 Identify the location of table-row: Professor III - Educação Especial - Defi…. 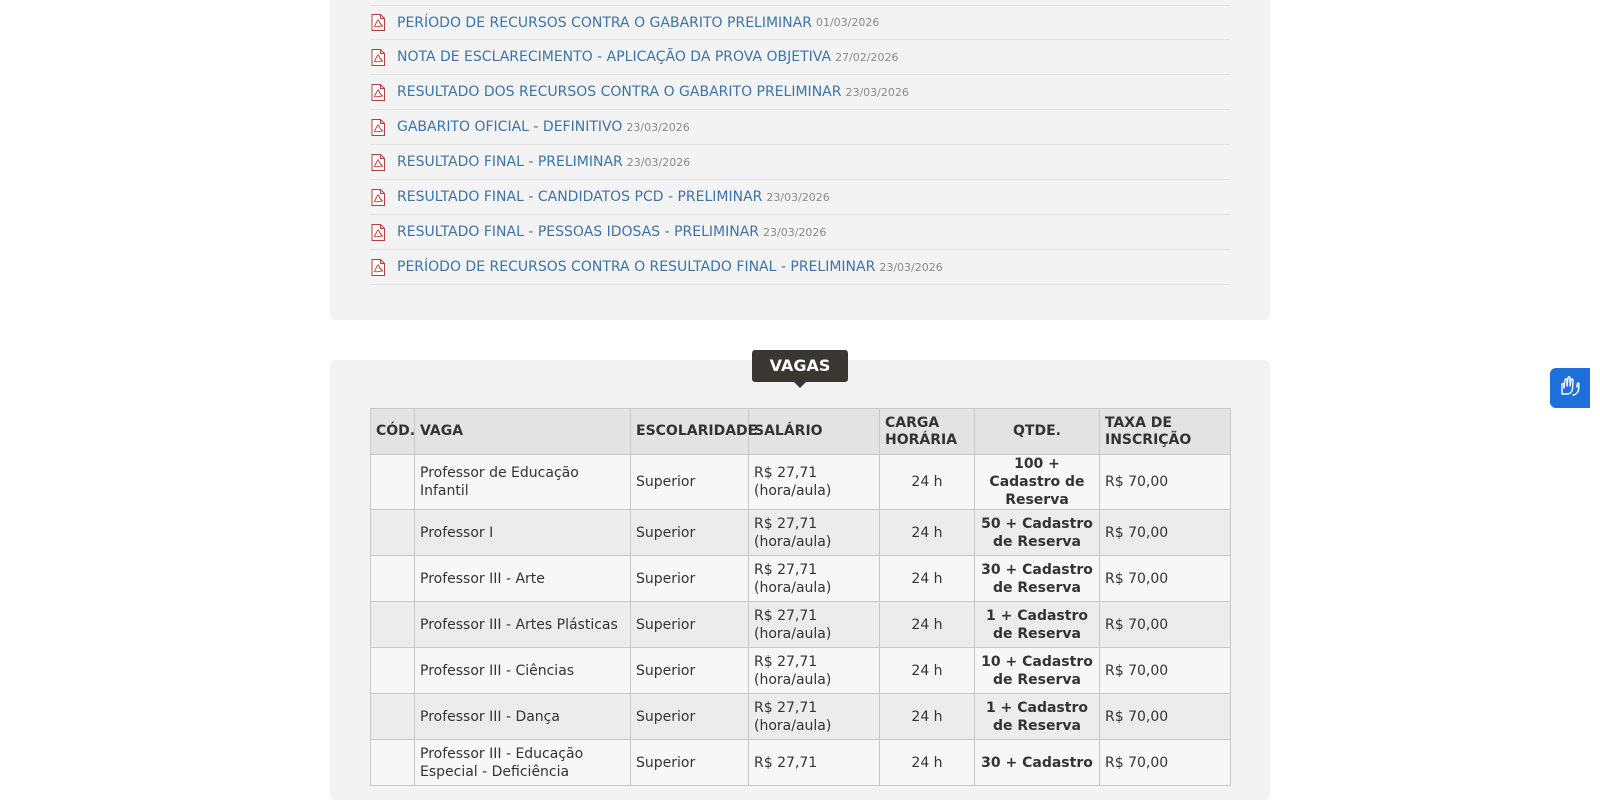
(800, 762).